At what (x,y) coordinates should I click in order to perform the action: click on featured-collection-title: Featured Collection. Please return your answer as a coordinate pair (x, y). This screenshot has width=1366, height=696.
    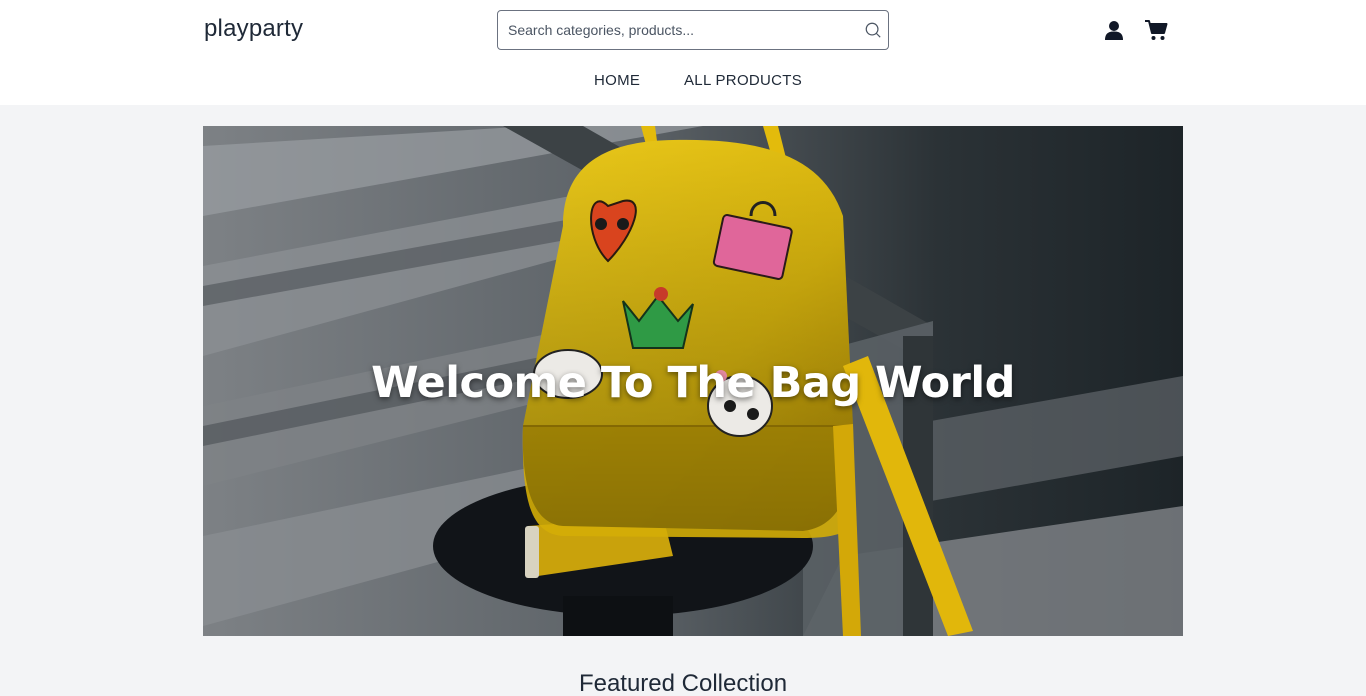
    Looking at the image, I should click on (683, 683).